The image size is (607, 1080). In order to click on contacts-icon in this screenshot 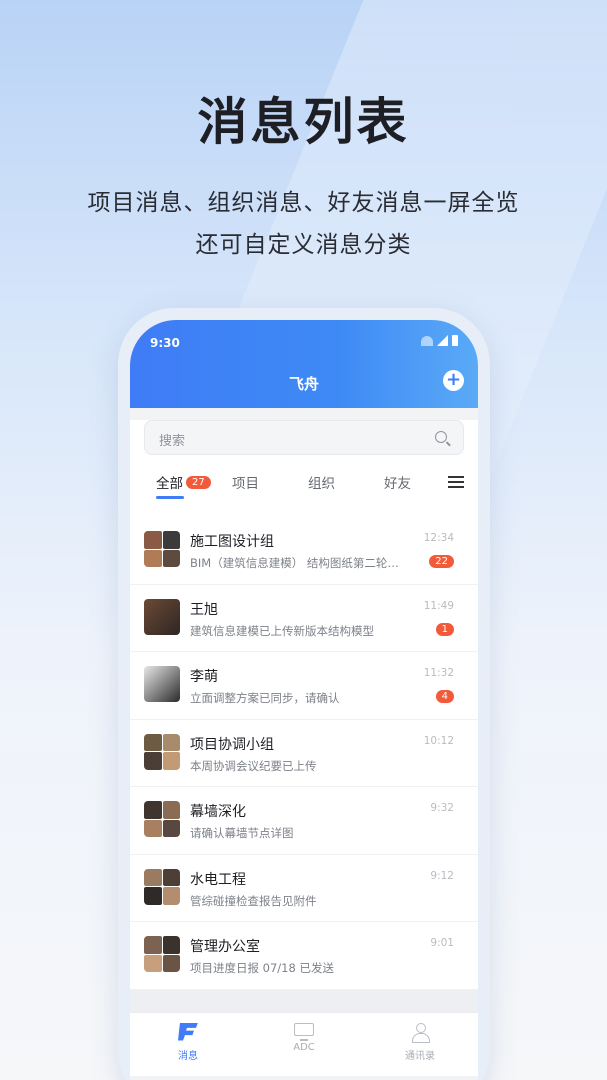, I will do `click(421, 1032)`.